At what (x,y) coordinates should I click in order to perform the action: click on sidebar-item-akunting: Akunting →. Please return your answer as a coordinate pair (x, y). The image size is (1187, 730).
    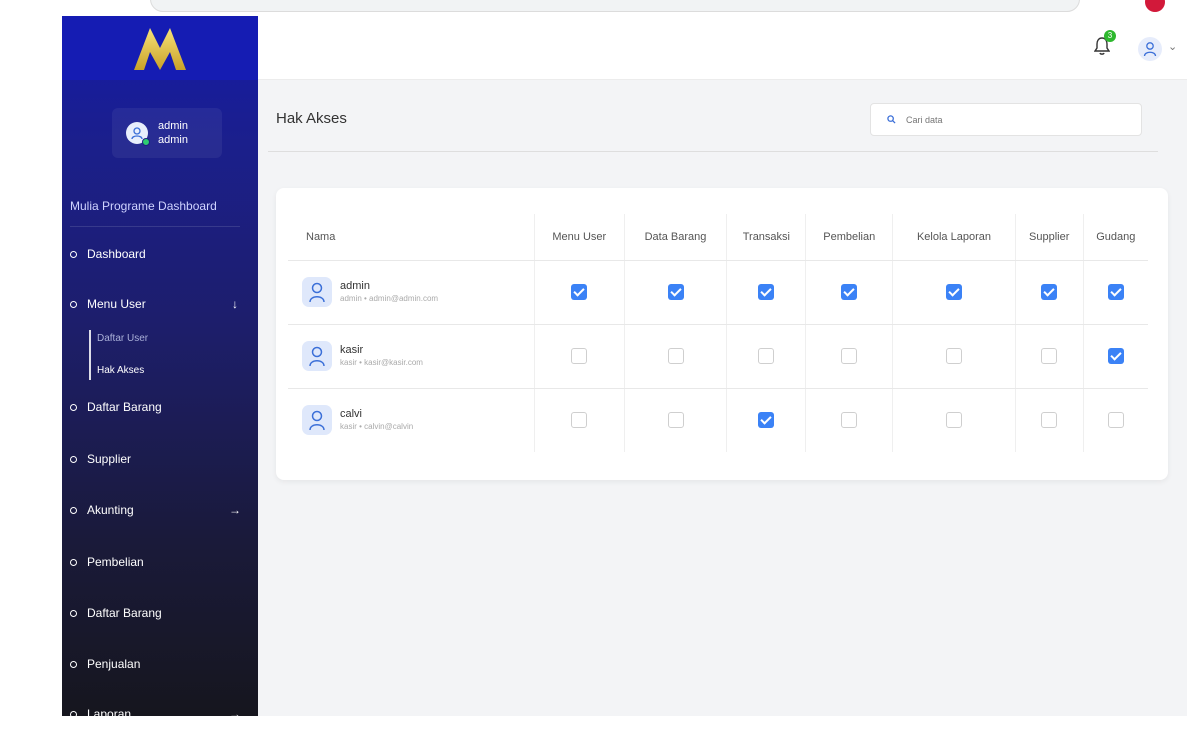
    Looking at the image, I should click on (160, 510).